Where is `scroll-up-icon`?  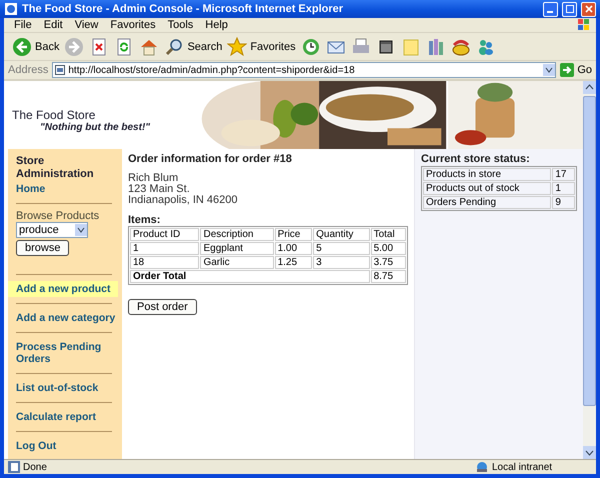 scroll-up-icon is located at coordinates (589, 87).